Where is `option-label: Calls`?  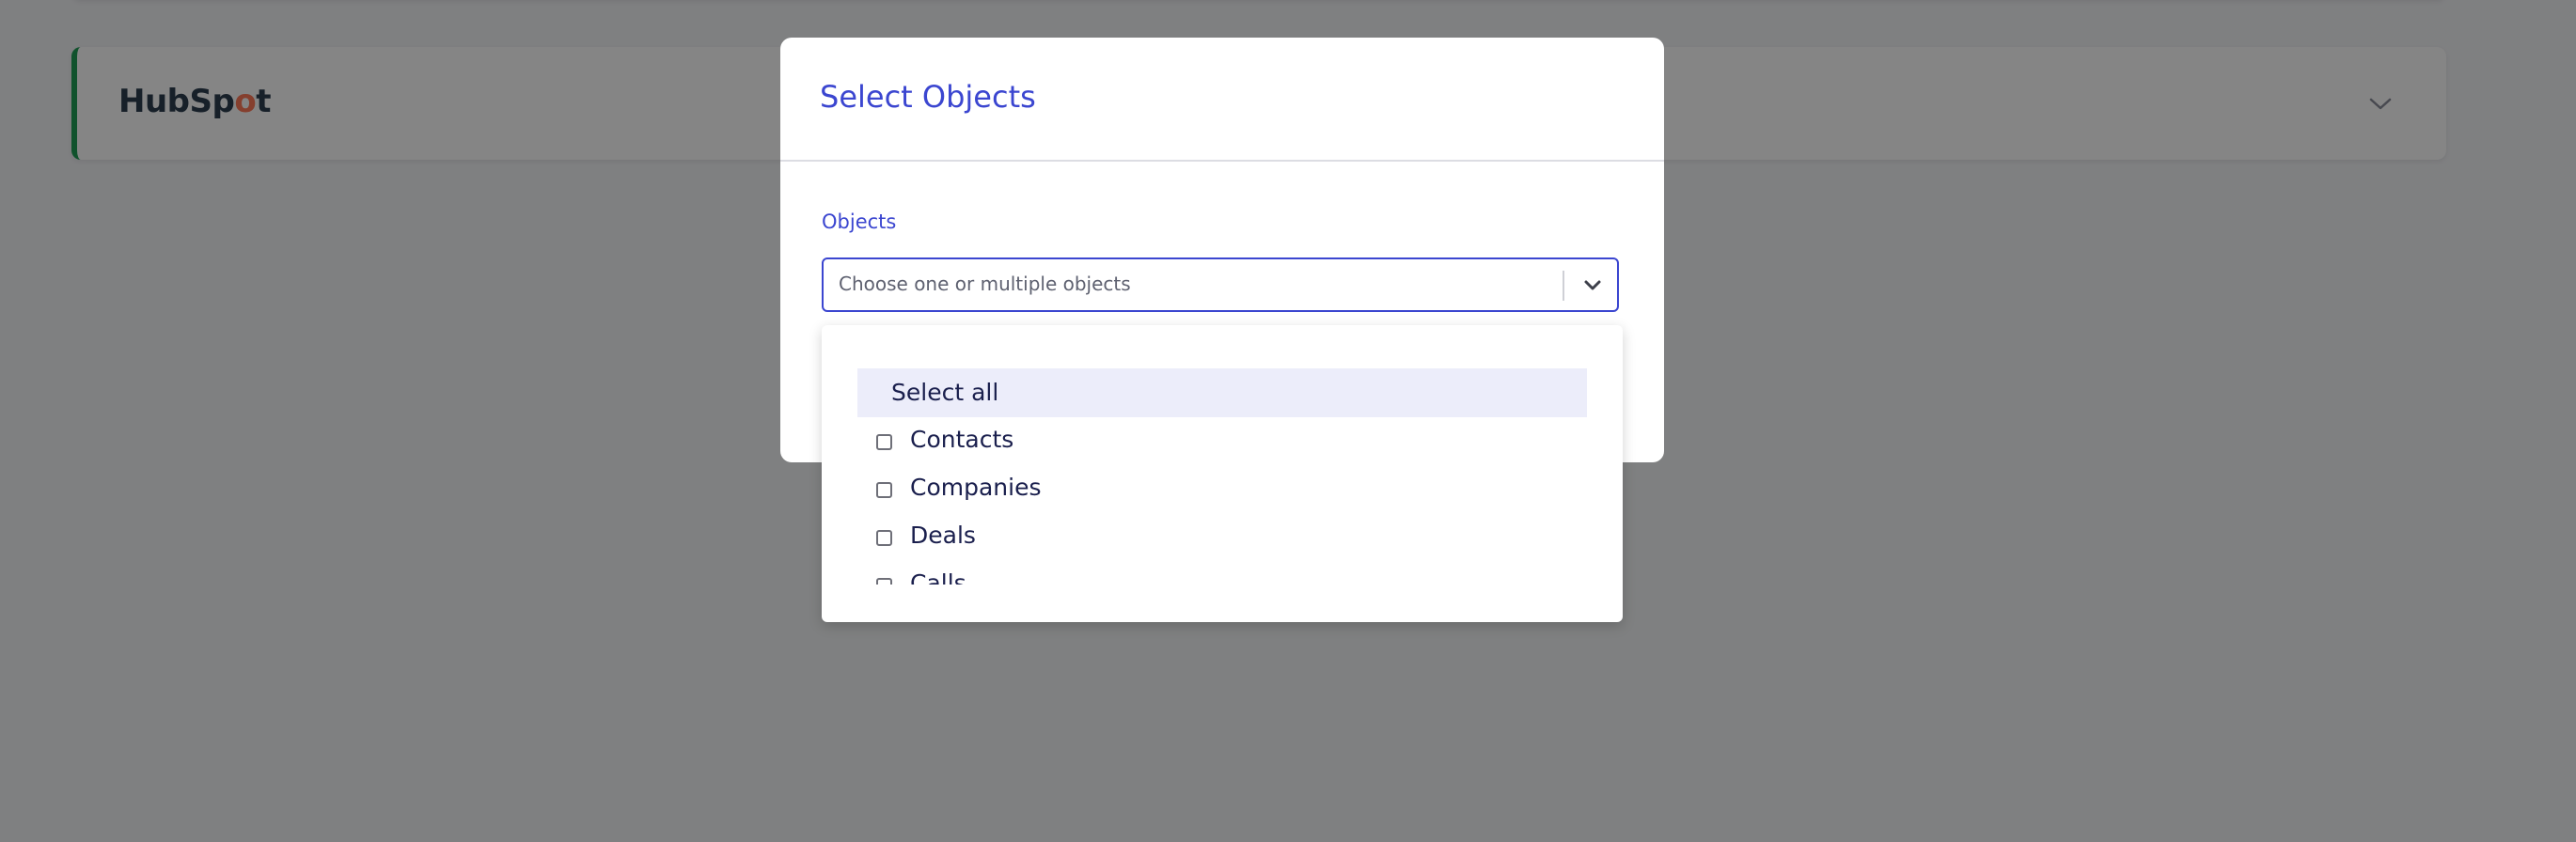
option-label: Calls is located at coordinates (938, 577).